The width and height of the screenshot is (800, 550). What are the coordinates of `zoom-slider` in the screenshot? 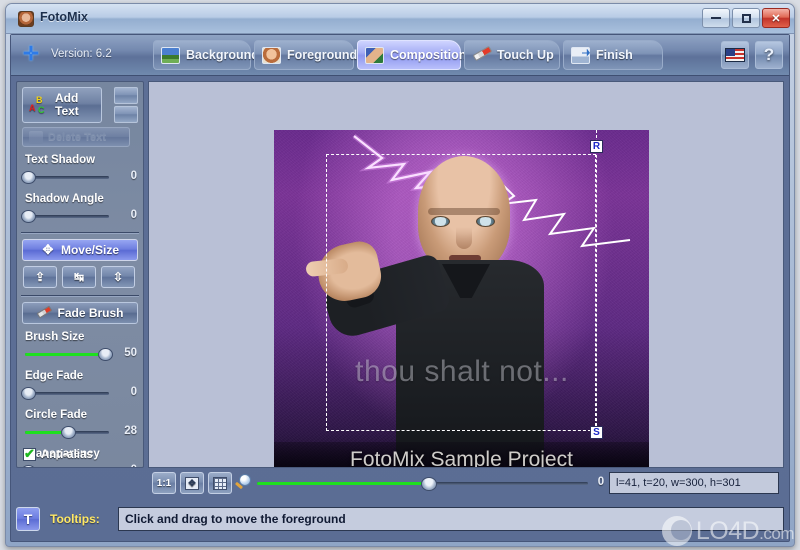 It's located at (422, 484).